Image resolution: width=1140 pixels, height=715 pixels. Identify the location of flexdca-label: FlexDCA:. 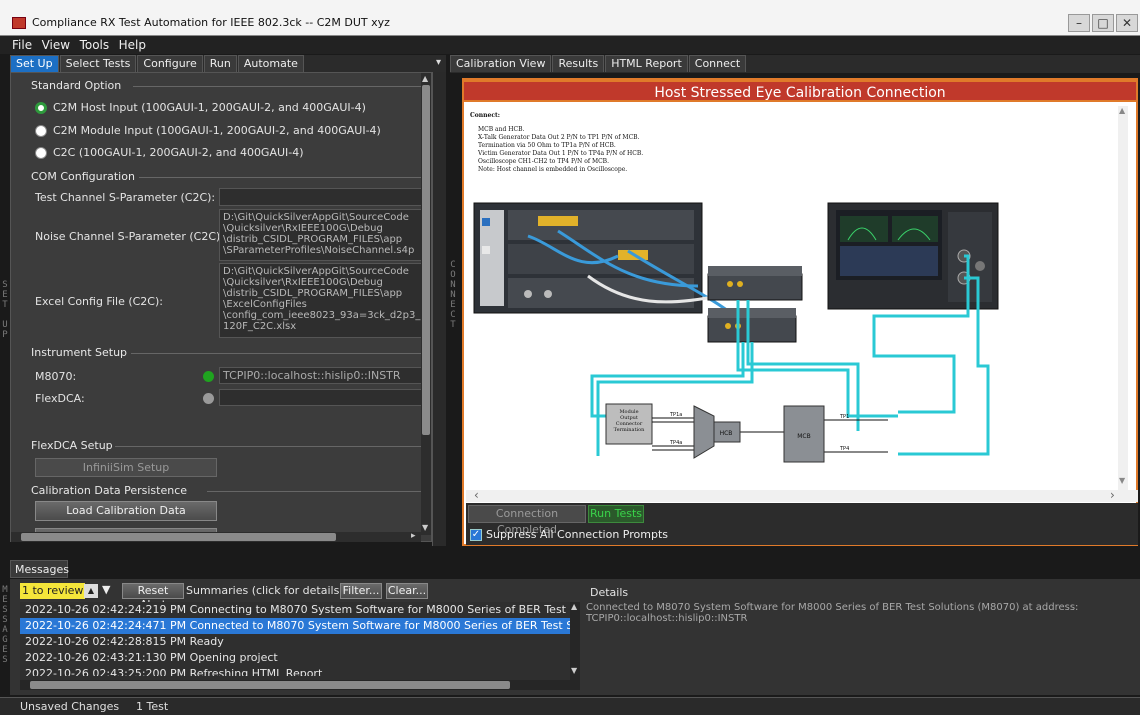
(60, 398).